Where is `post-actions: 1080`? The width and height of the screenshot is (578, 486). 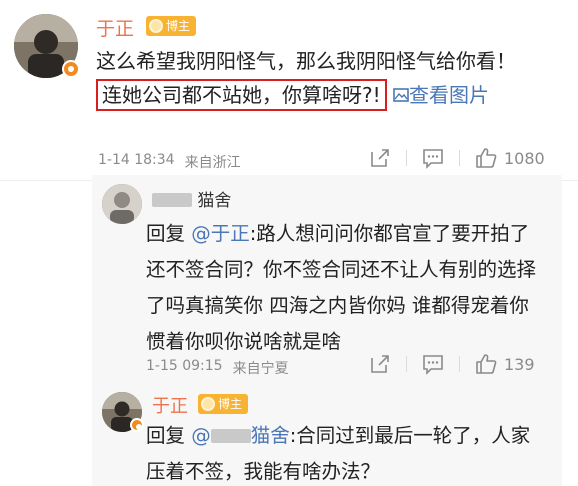
post-actions: 1080 is located at coordinates (456, 158).